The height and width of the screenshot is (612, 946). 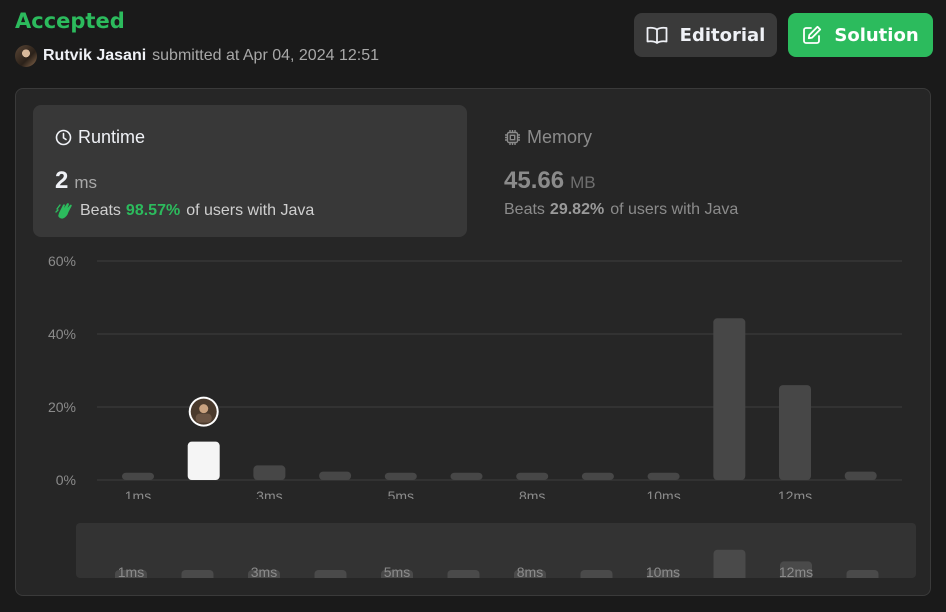 What do you see at coordinates (265, 55) in the screenshot?
I see `submitted-at-text: submitted at Apr 04, 2024 12:51` at bounding box center [265, 55].